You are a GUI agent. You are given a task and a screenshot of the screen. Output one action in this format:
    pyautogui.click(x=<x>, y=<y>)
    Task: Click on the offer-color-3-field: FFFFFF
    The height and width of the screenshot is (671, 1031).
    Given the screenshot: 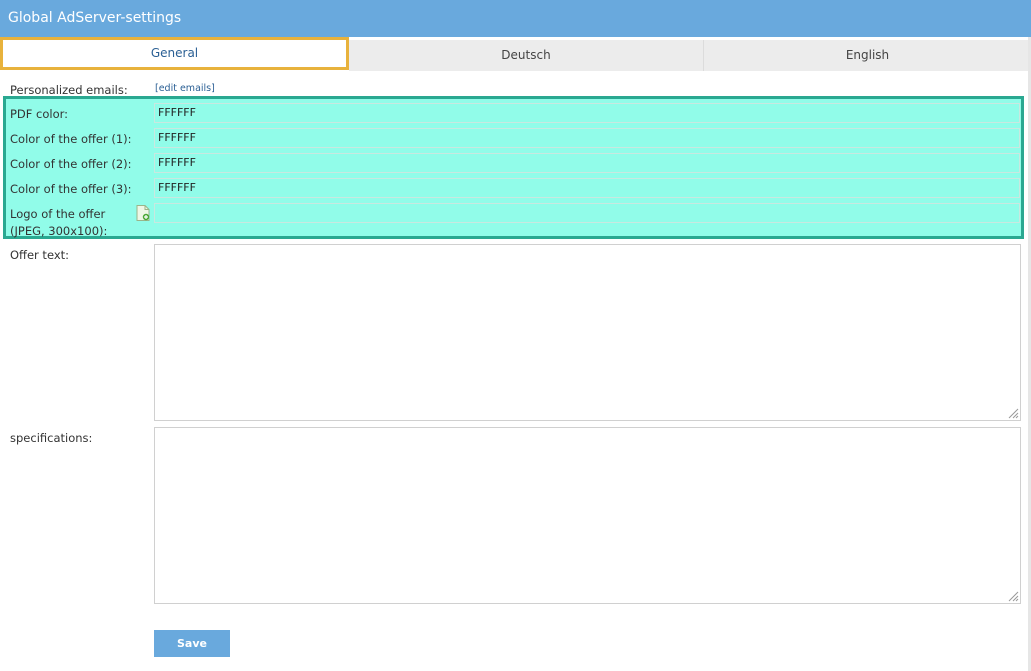 What is the action you would take?
    pyautogui.click(x=587, y=188)
    